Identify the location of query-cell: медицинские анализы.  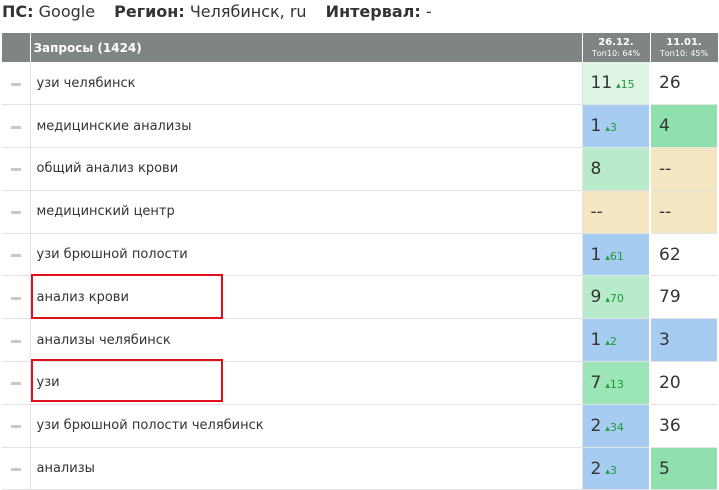
(306, 126).